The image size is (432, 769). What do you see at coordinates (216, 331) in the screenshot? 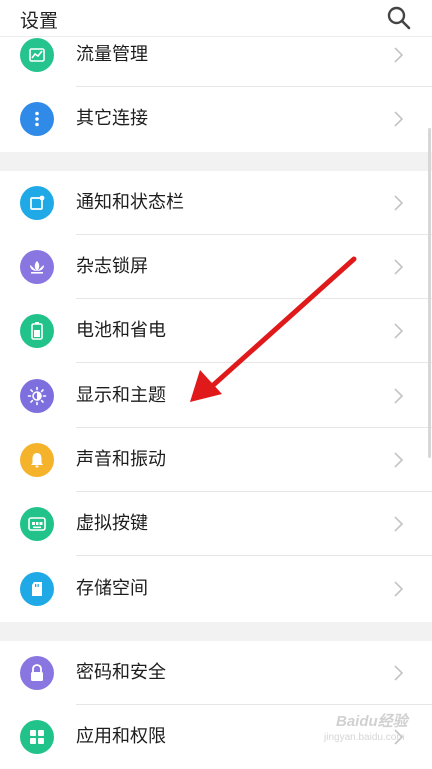
I see `settings-row: 电池和省电` at bounding box center [216, 331].